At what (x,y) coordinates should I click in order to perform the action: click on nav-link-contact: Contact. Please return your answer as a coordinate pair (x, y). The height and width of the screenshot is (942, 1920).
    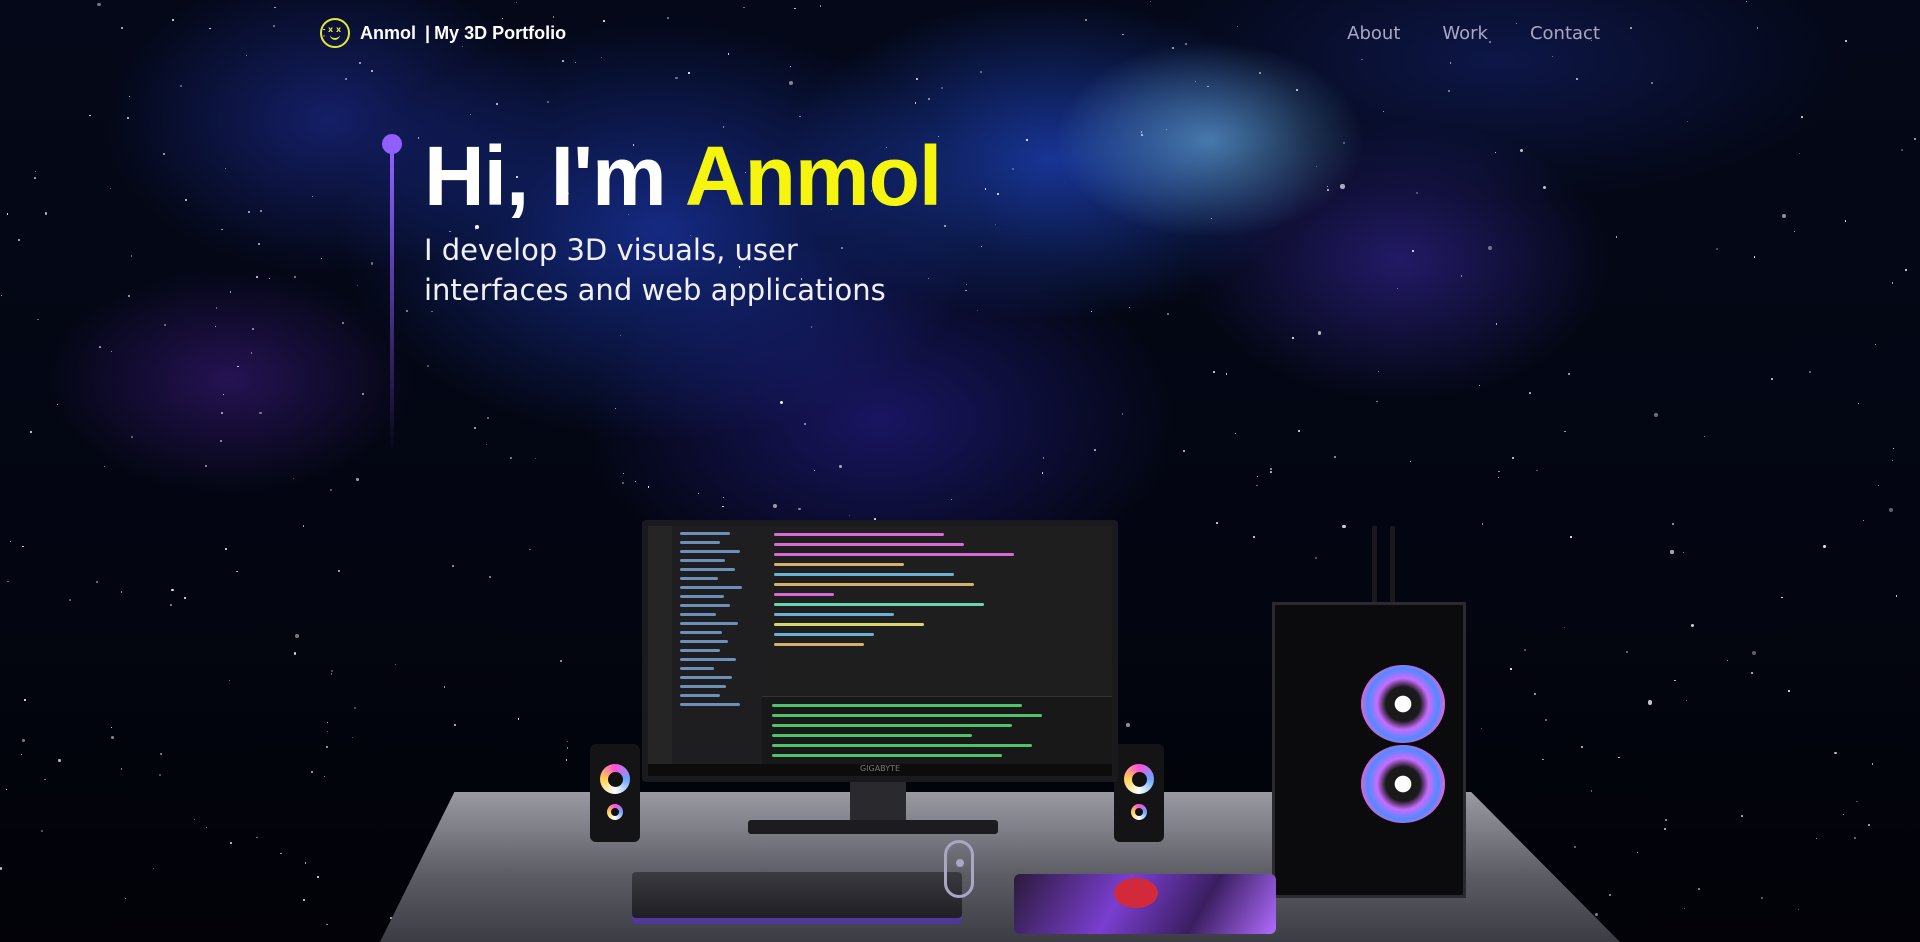
    Looking at the image, I should click on (1565, 33).